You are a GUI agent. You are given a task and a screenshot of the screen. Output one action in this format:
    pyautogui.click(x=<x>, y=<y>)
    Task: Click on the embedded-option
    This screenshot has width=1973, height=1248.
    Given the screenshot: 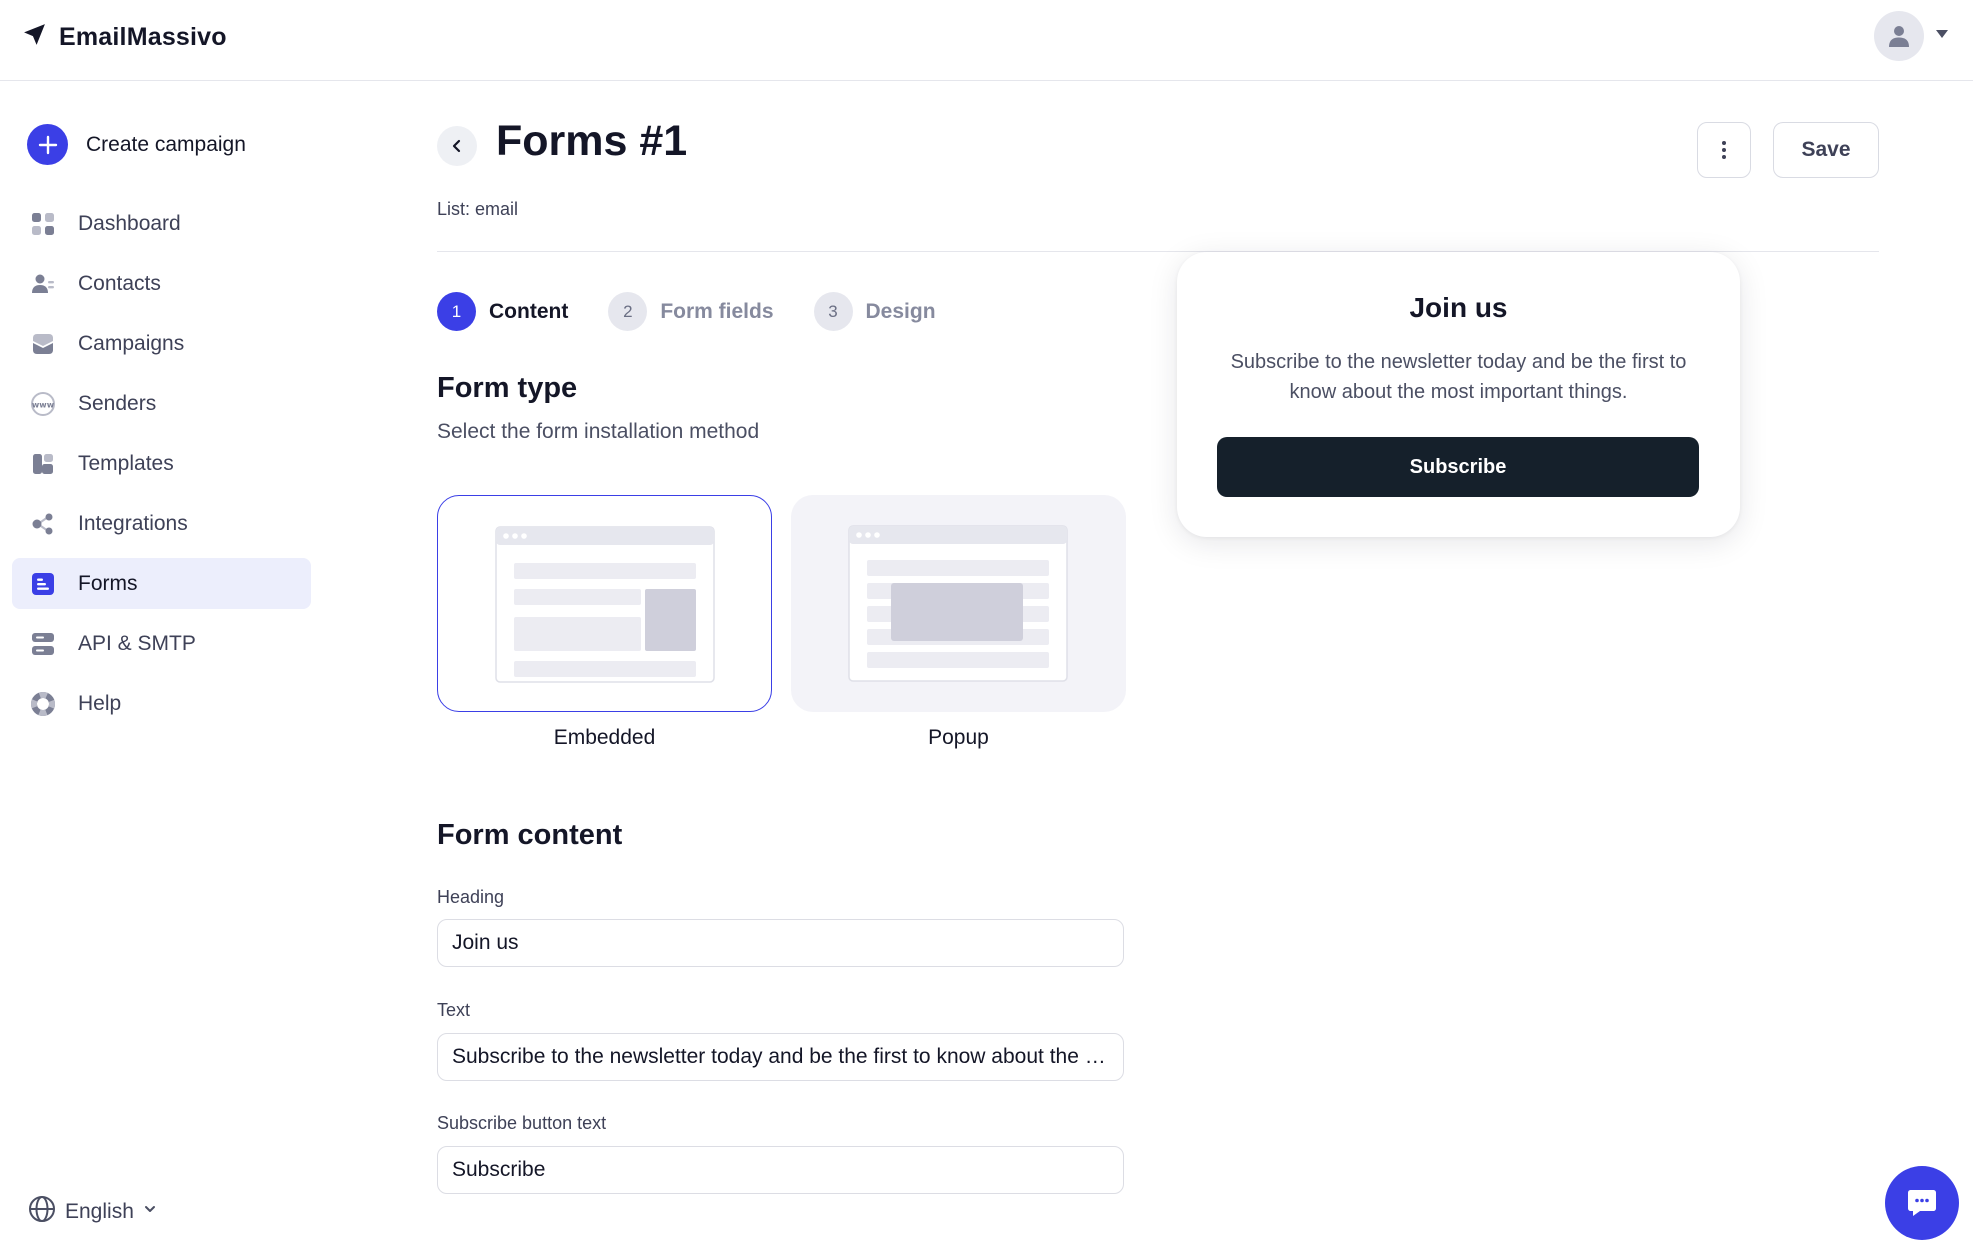 What is the action you would take?
    pyautogui.click(x=604, y=603)
    